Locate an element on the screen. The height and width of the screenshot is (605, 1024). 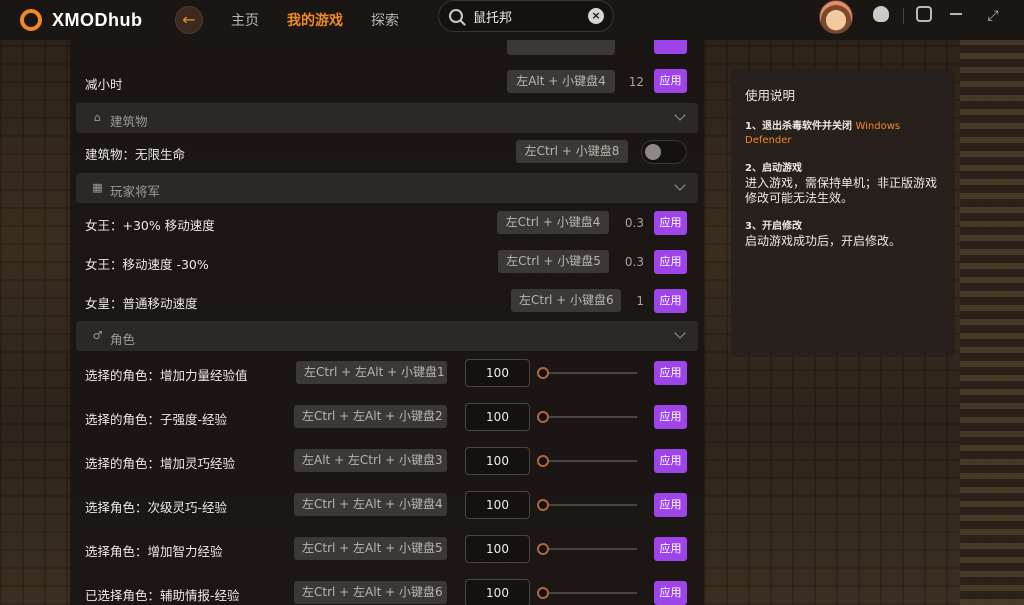
hotkey-badge: 左Alt + 左Ctrl + 小键盘3 is located at coordinates (370, 460).